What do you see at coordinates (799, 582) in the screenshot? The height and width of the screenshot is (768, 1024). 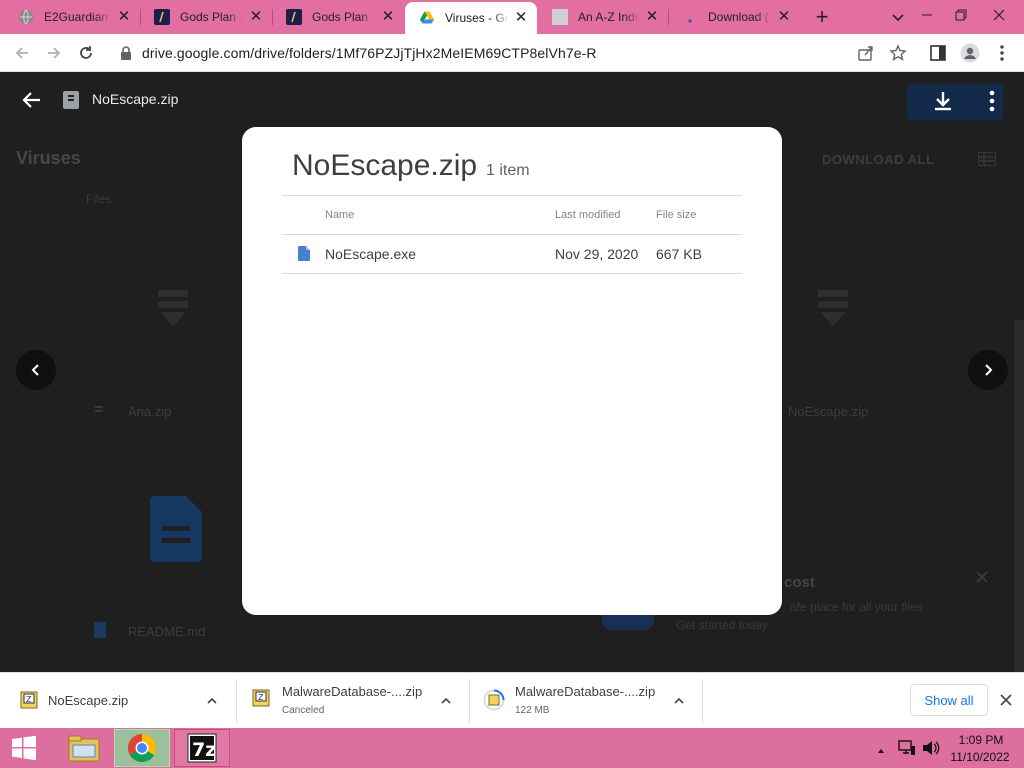 I see `promo-title: cost` at bounding box center [799, 582].